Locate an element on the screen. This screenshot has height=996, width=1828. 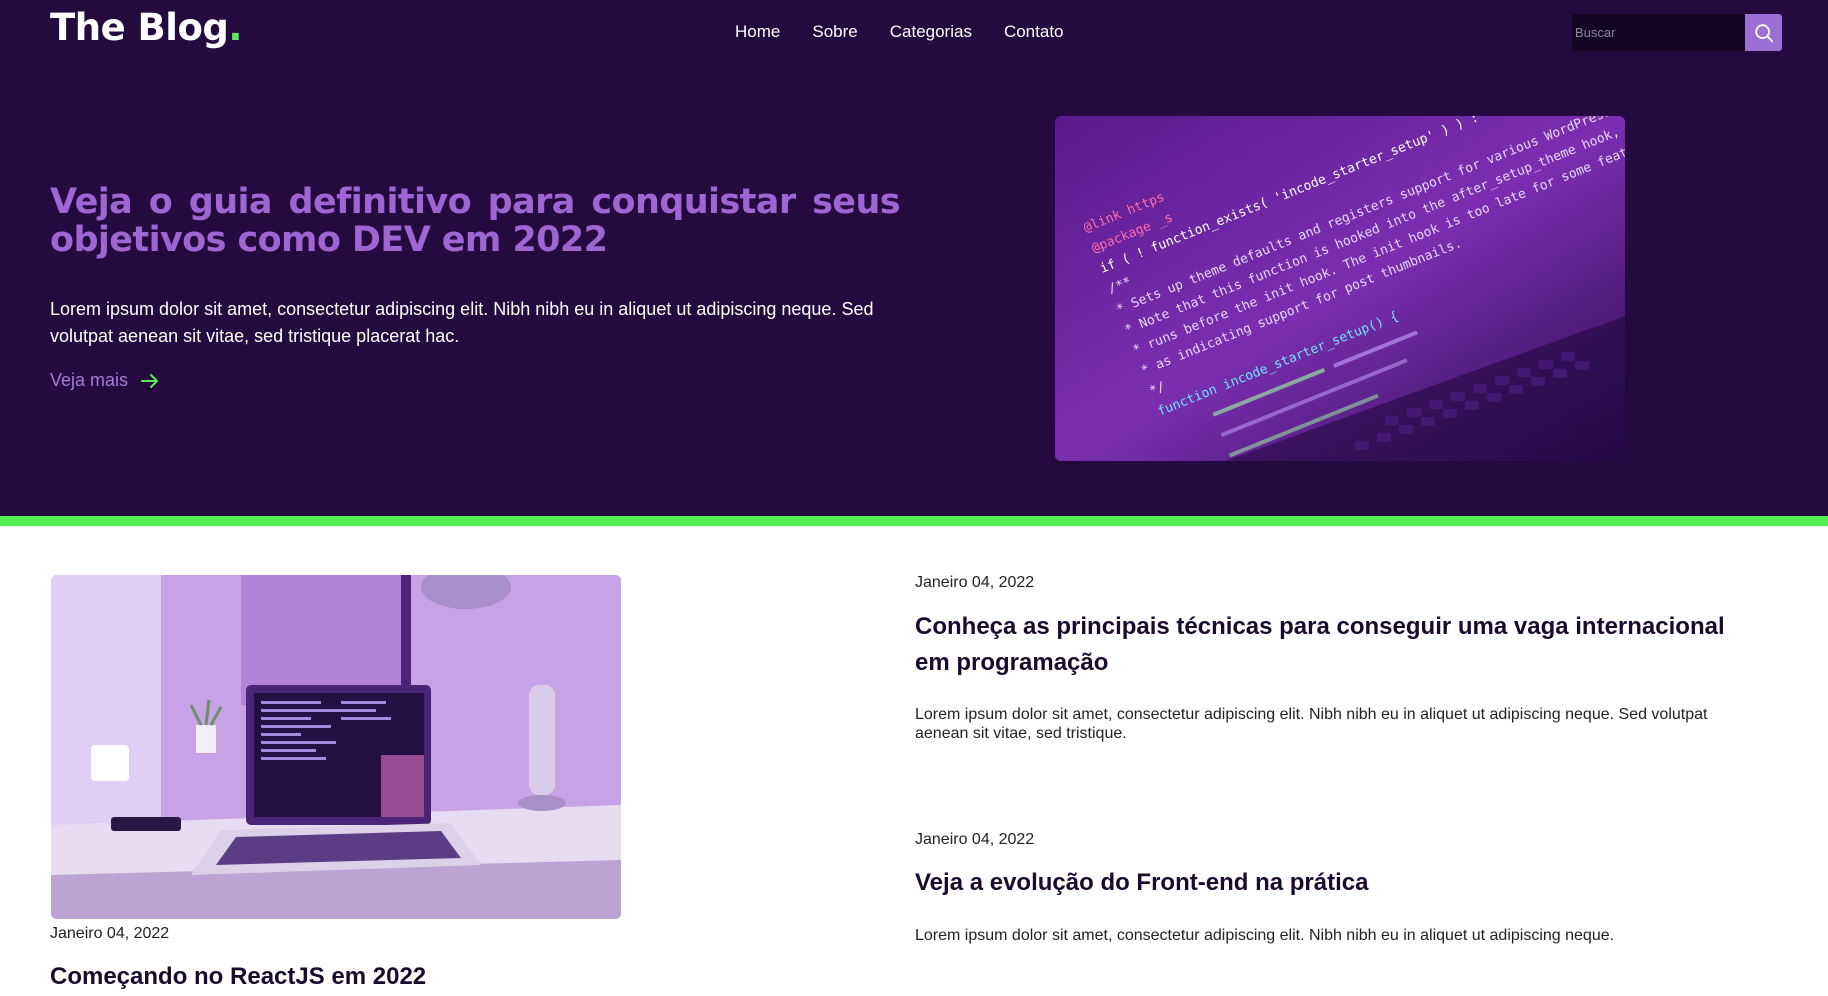
arrow-right-icon is located at coordinates (150, 380).